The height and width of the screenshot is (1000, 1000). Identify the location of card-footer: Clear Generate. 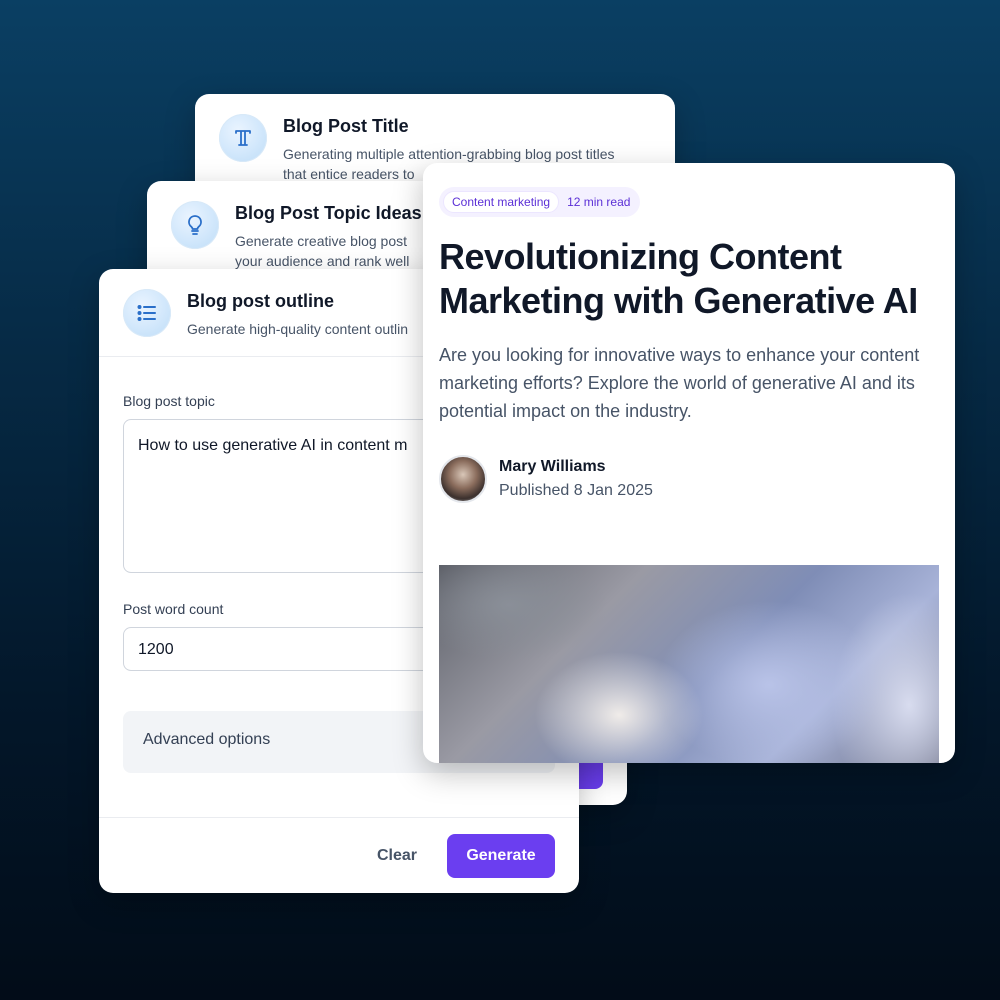
(339, 855).